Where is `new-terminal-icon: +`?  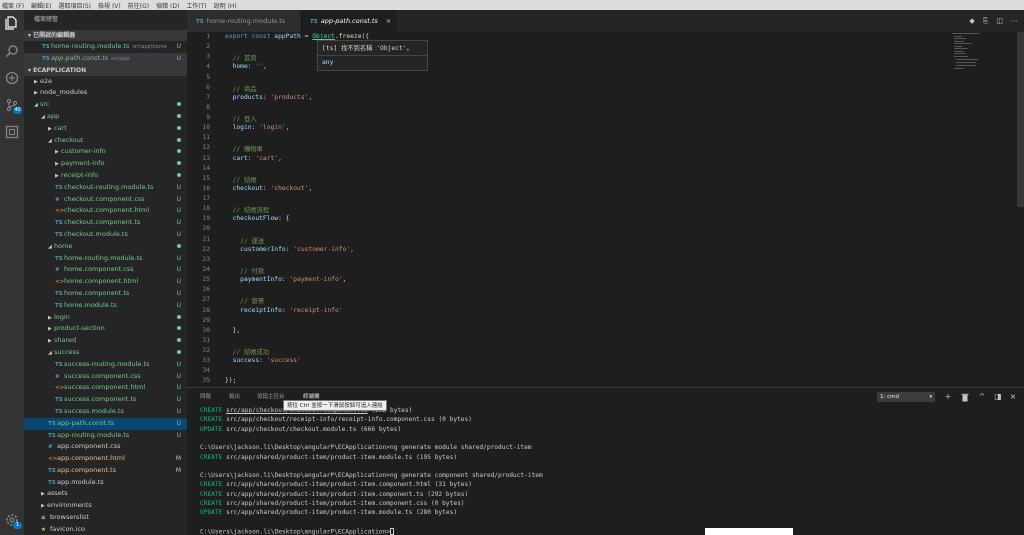 new-terminal-icon: + is located at coordinates (948, 397).